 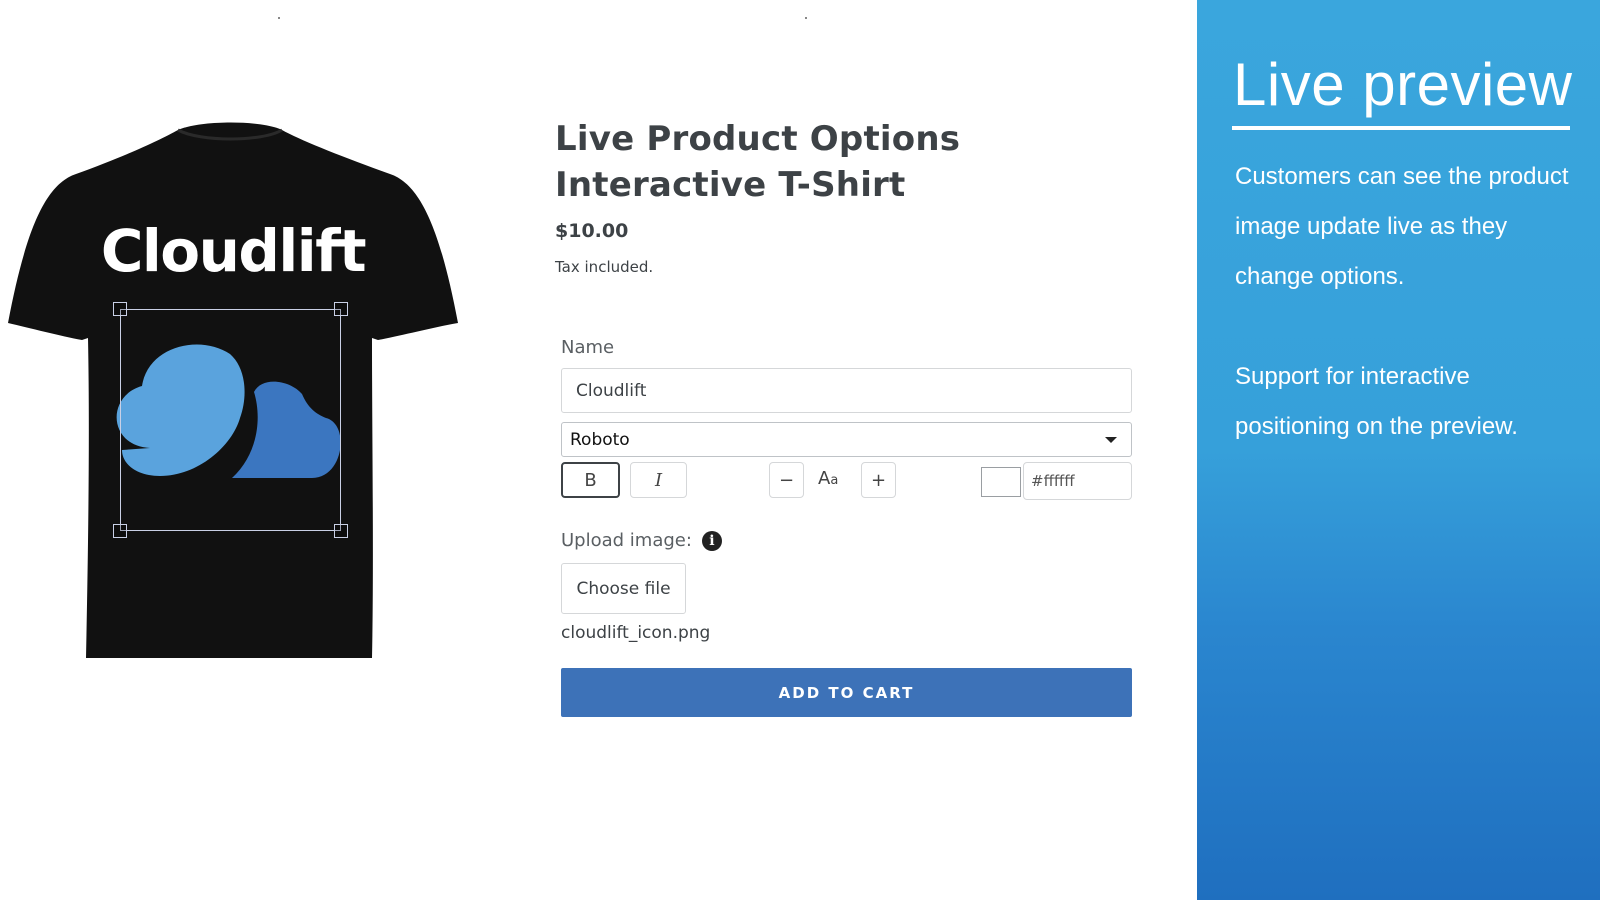 I want to click on shirt-text-overlay: Cloudlift, so click(x=233, y=251).